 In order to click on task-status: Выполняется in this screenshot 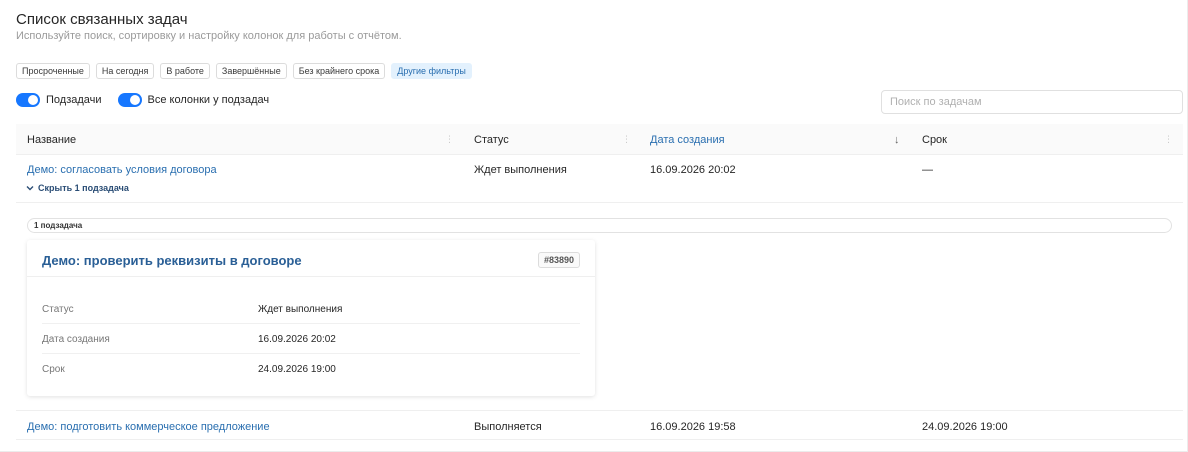, I will do `click(508, 427)`.